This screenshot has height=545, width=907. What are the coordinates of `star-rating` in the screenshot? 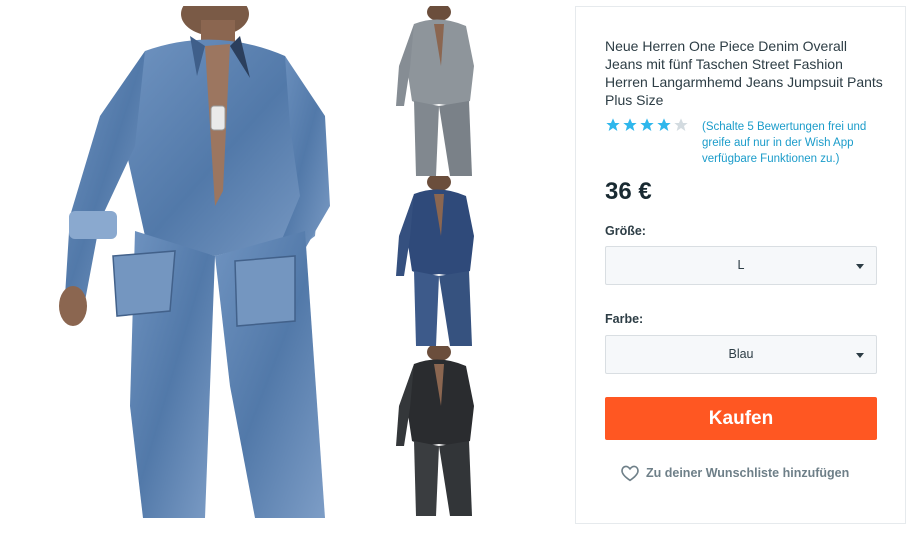 It's located at (647, 125).